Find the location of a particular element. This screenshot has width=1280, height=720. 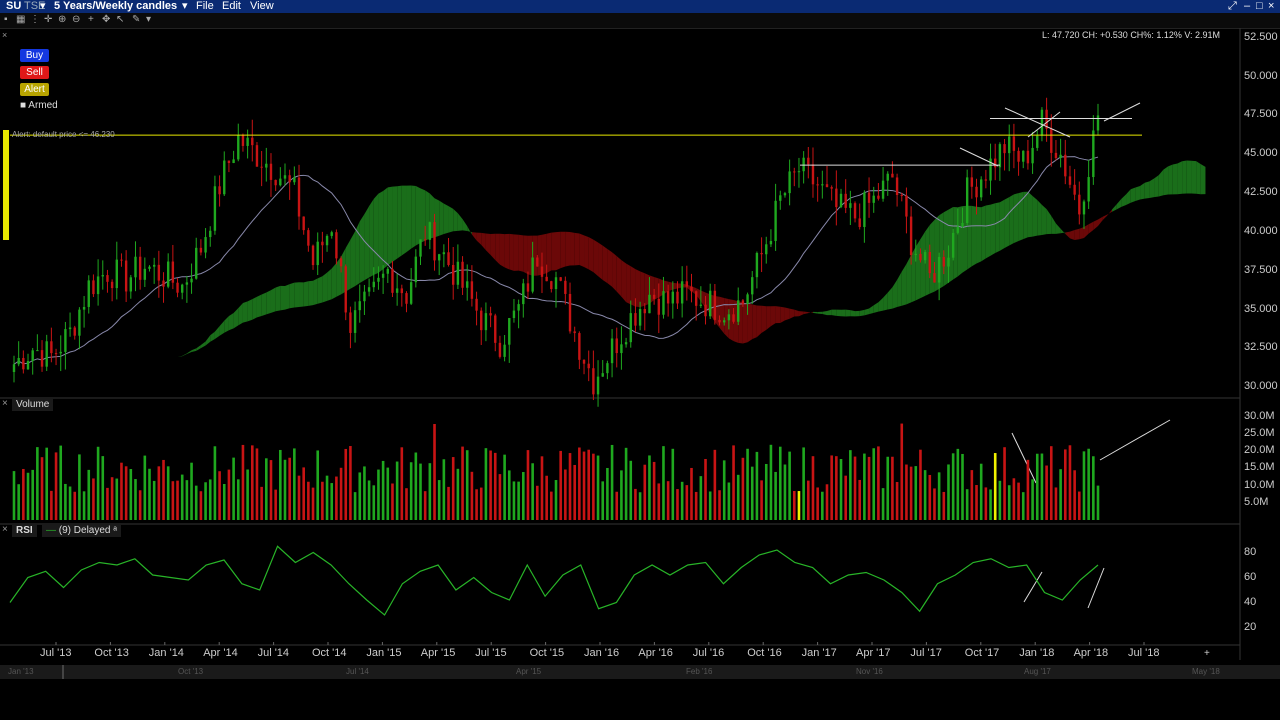

collapse-icon: × is located at coordinates (4, 35).